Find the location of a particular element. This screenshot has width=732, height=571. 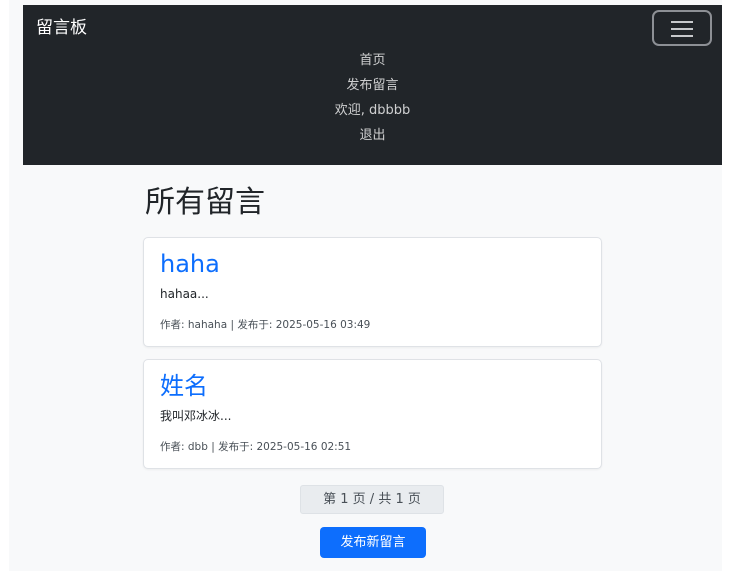

nav-welcome-user: 欢迎, dbbbb is located at coordinates (372, 110).